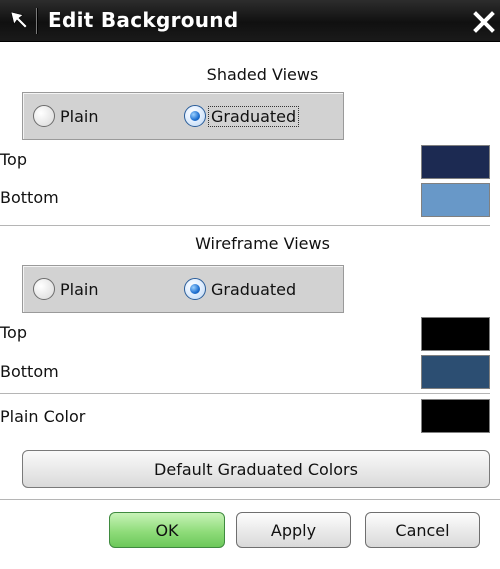 This screenshot has height=569, width=500. What do you see at coordinates (455, 162) in the screenshot?
I see `shaded-top-color-swatch` at bounding box center [455, 162].